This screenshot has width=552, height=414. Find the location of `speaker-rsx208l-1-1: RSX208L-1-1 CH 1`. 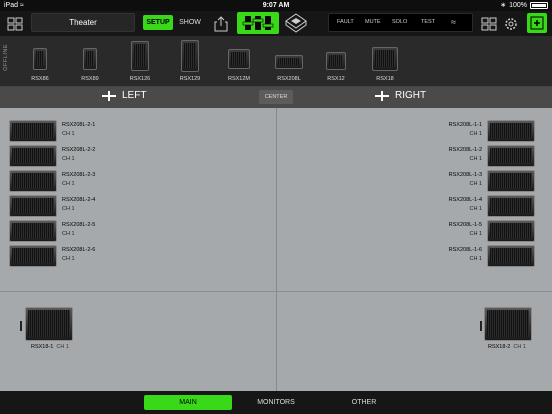

speaker-rsx208l-1-1: RSX208L-1-1 CH 1 is located at coordinates (492, 131).